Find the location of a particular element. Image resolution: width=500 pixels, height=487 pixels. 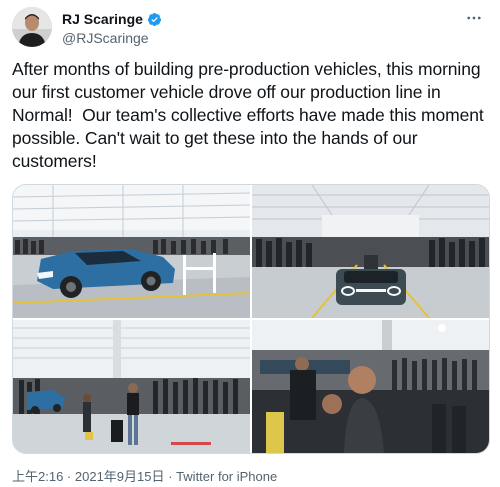

more-options-icon is located at coordinates (474, 18).